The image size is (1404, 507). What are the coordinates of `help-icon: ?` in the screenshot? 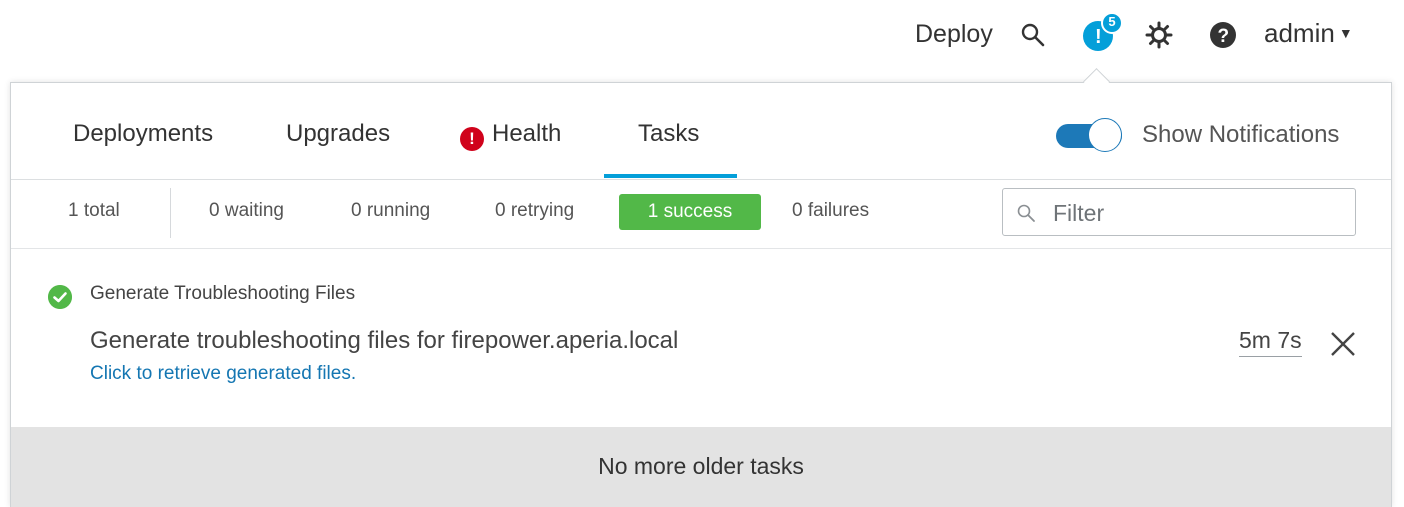 It's located at (1223, 35).